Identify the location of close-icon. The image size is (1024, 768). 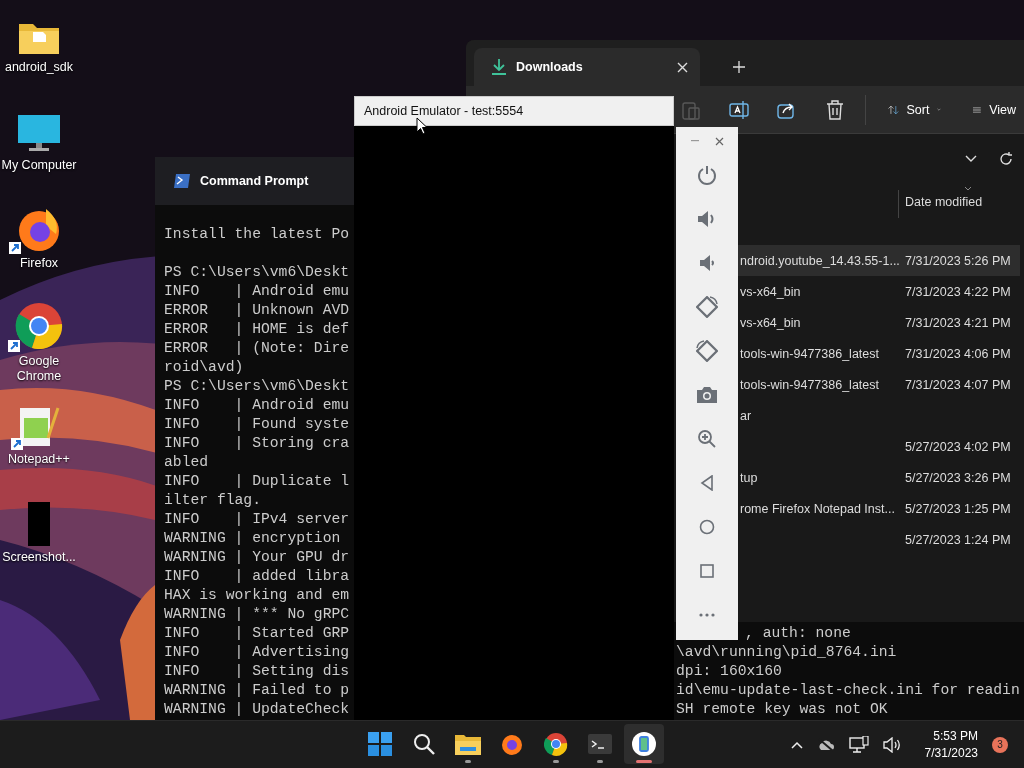
(719, 141).